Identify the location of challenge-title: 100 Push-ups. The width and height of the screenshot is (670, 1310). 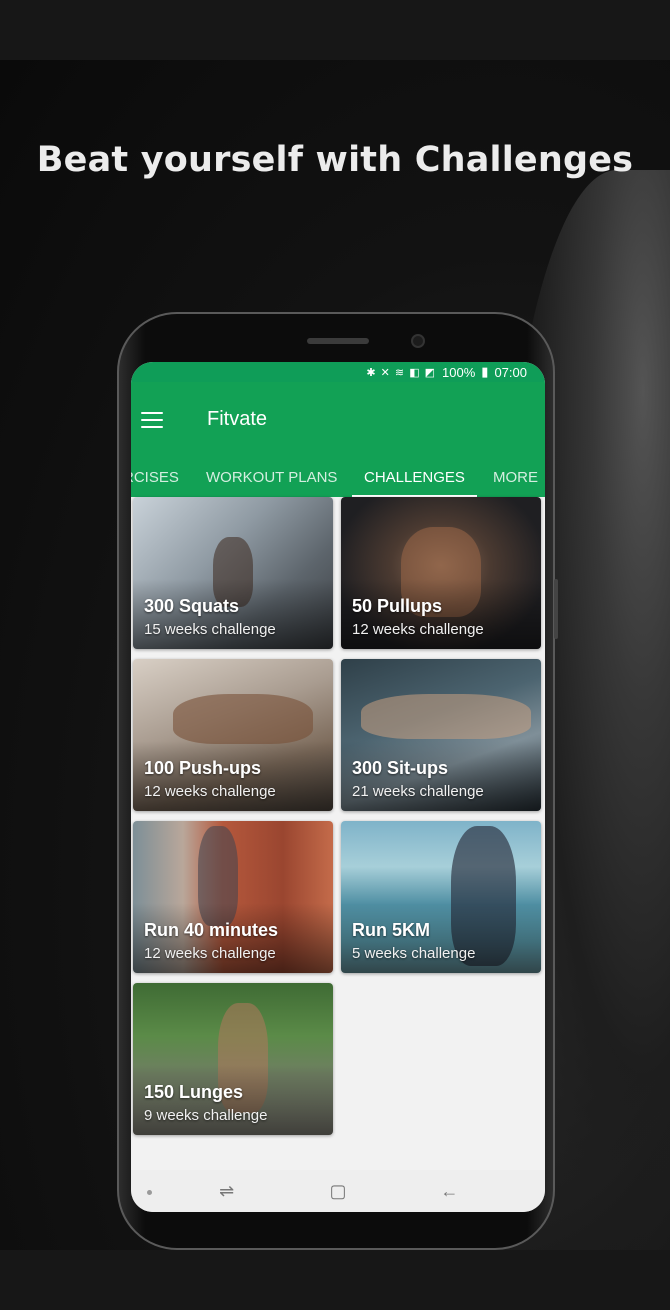
(203, 768).